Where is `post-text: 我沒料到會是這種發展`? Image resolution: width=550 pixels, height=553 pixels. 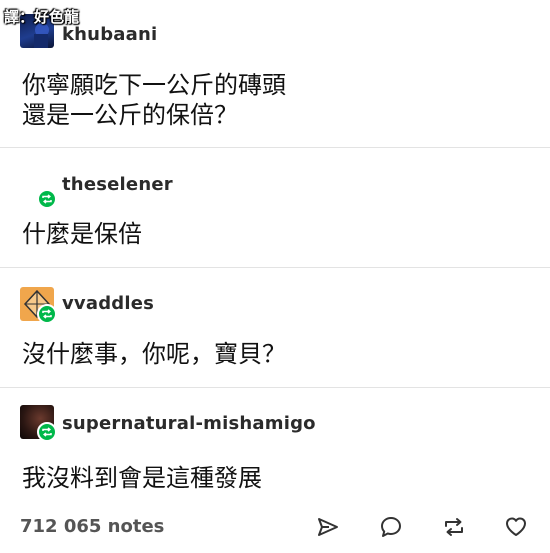
post-text: 我沒料到會是這種發展 is located at coordinates (142, 478).